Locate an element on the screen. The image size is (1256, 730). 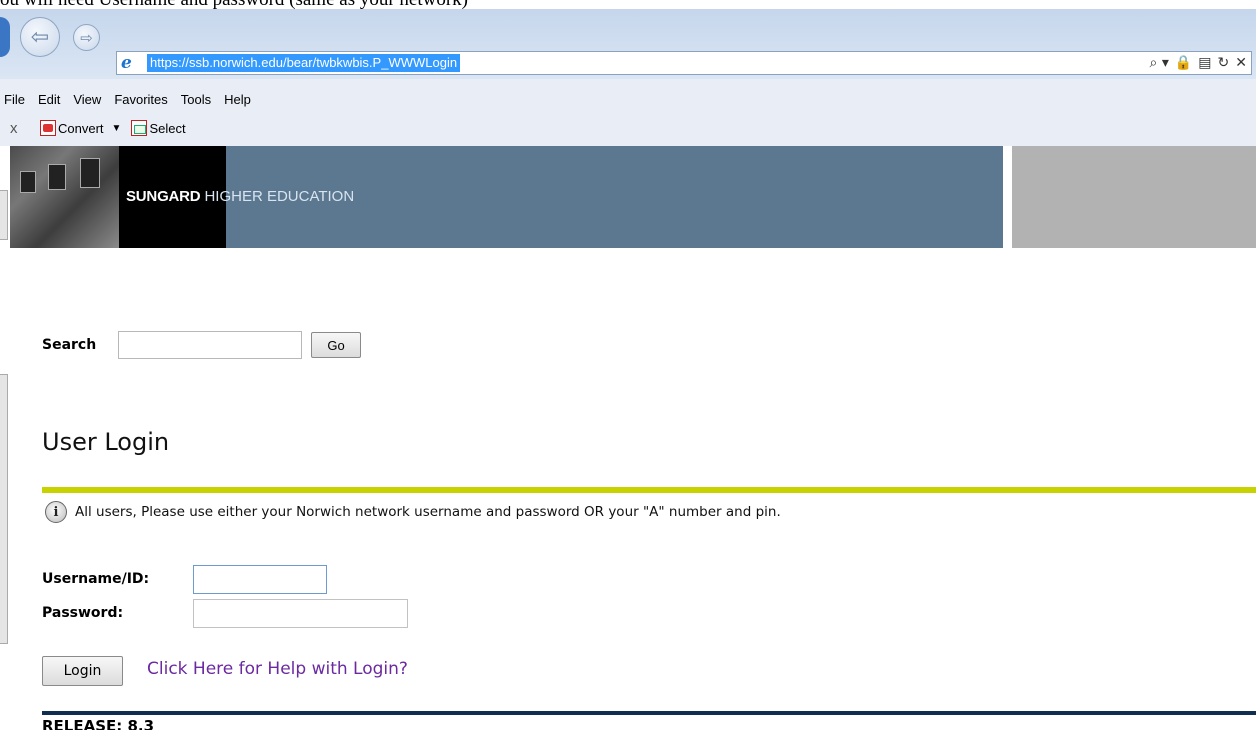
select-button: Select is located at coordinates (167, 128).